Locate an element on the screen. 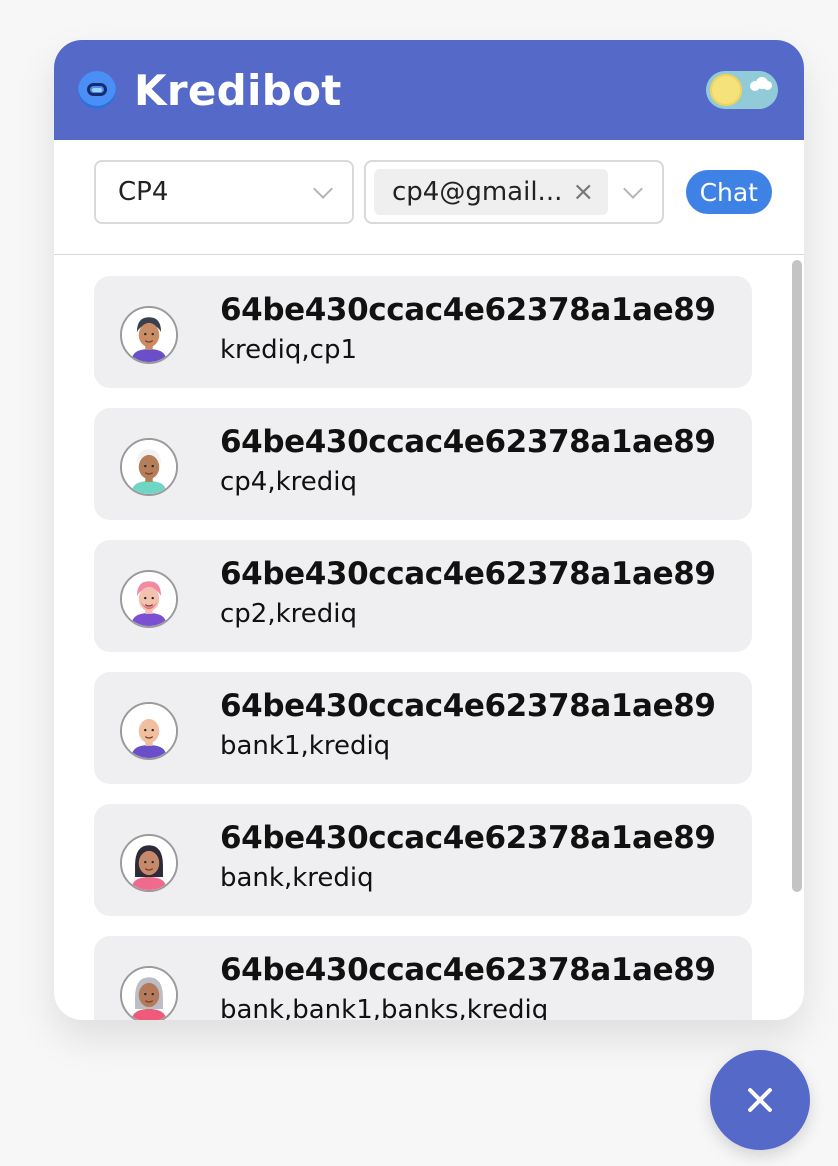 This screenshot has width=838, height=1166. conversation-item: 64be430ccac4e62378a1ae89 bank,krediq is located at coordinates (423, 860).